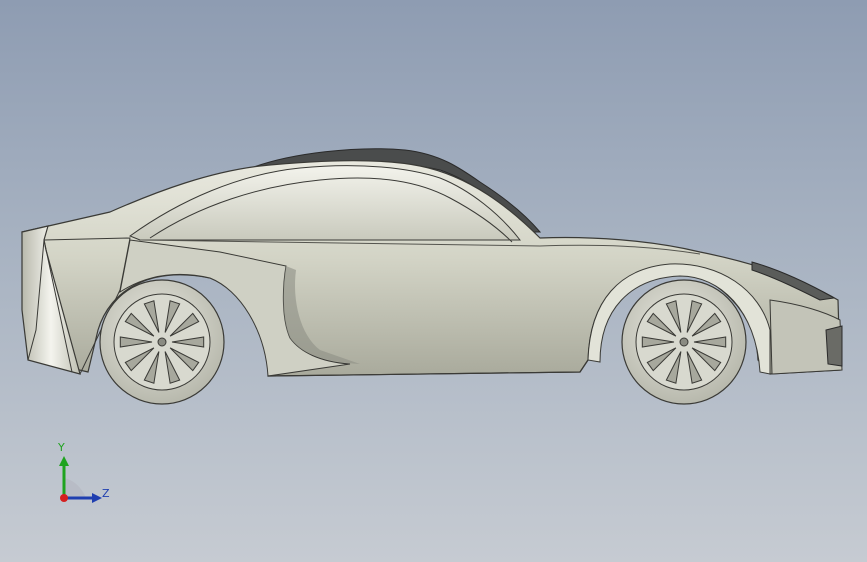 The width and height of the screenshot is (867, 562). Describe the element at coordinates (64, 498) in the screenshot. I see `x-axis-dot` at that location.